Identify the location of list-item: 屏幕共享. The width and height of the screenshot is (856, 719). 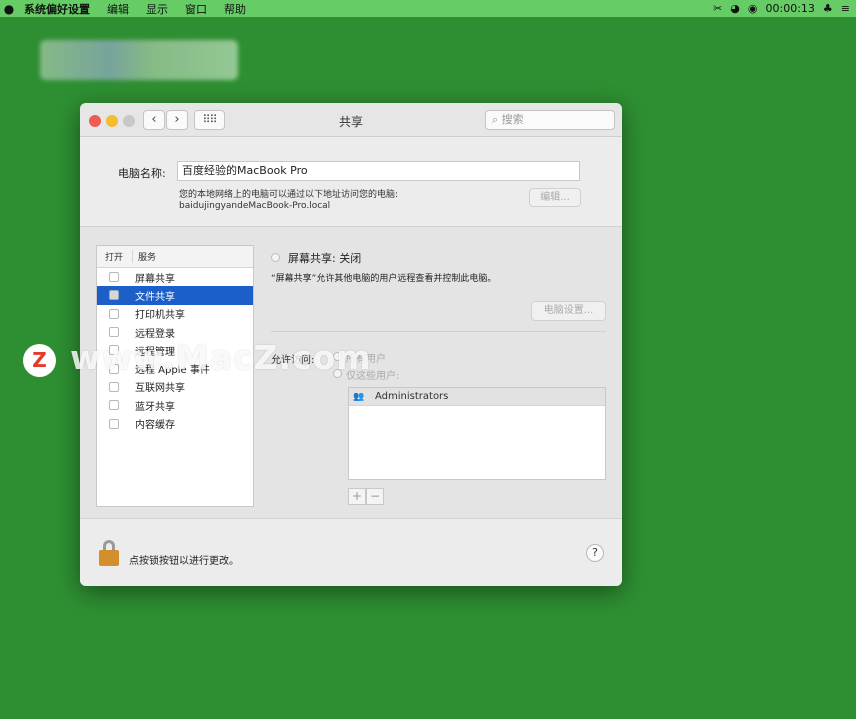
(175, 277).